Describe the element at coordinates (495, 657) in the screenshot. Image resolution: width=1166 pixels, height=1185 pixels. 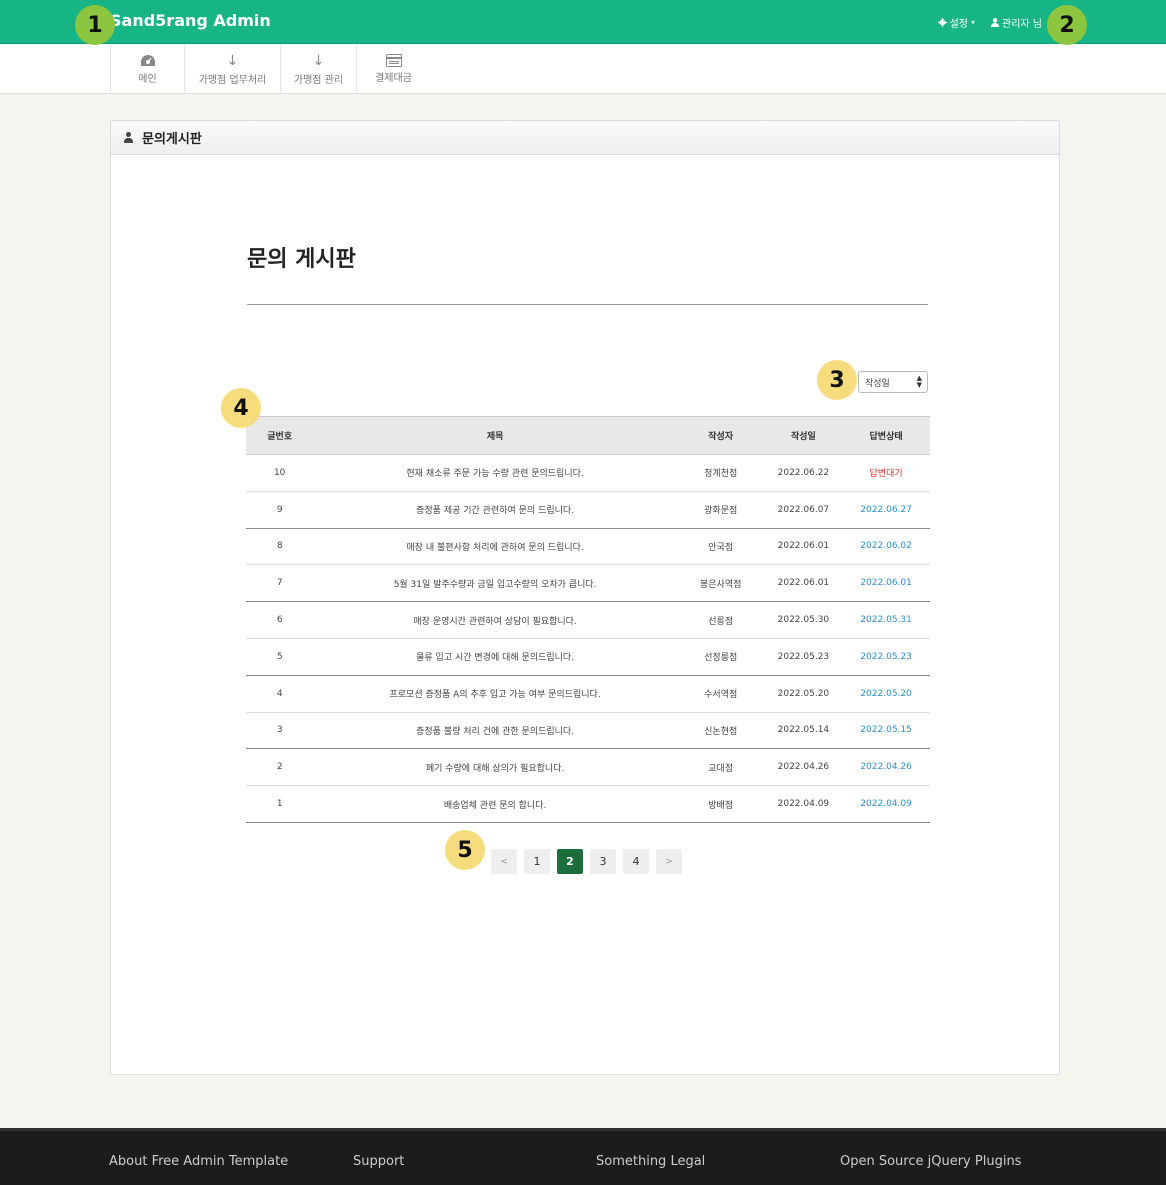
I see `cell-title: 물류 입고 시간 변경에 대해 문의드립니다.` at that location.